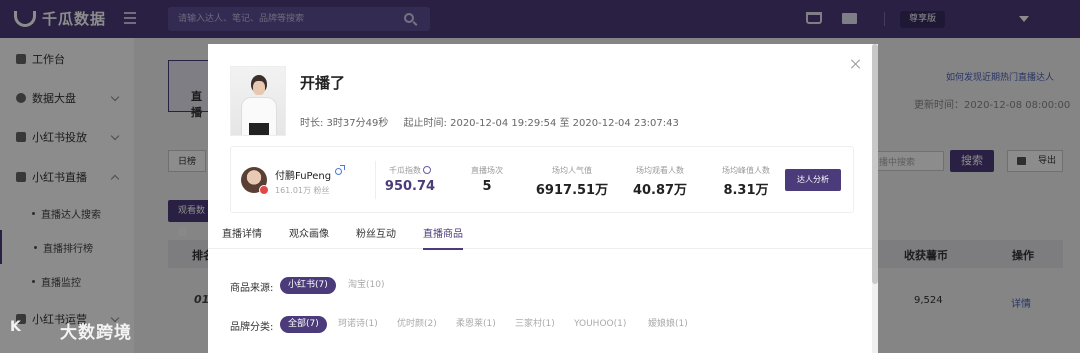 The height and width of the screenshot is (353, 1080). What do you see at coordinates (344, 123) in the screenshot?
I see `live-duration: 时长: 3时37分49秒` at bounding box center [344, 123].